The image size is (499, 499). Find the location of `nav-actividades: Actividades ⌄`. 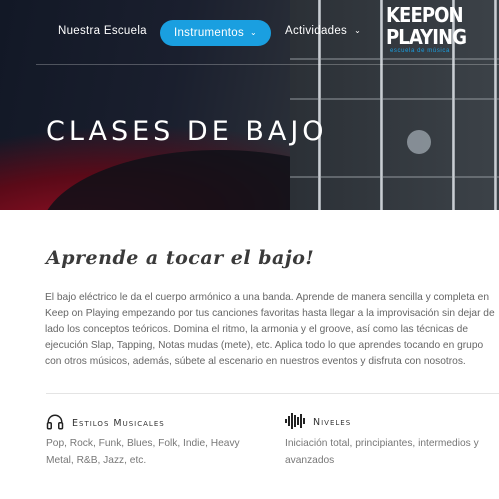

nav-actividades: Actividades ⌄ is located at coordinates (323, 31).